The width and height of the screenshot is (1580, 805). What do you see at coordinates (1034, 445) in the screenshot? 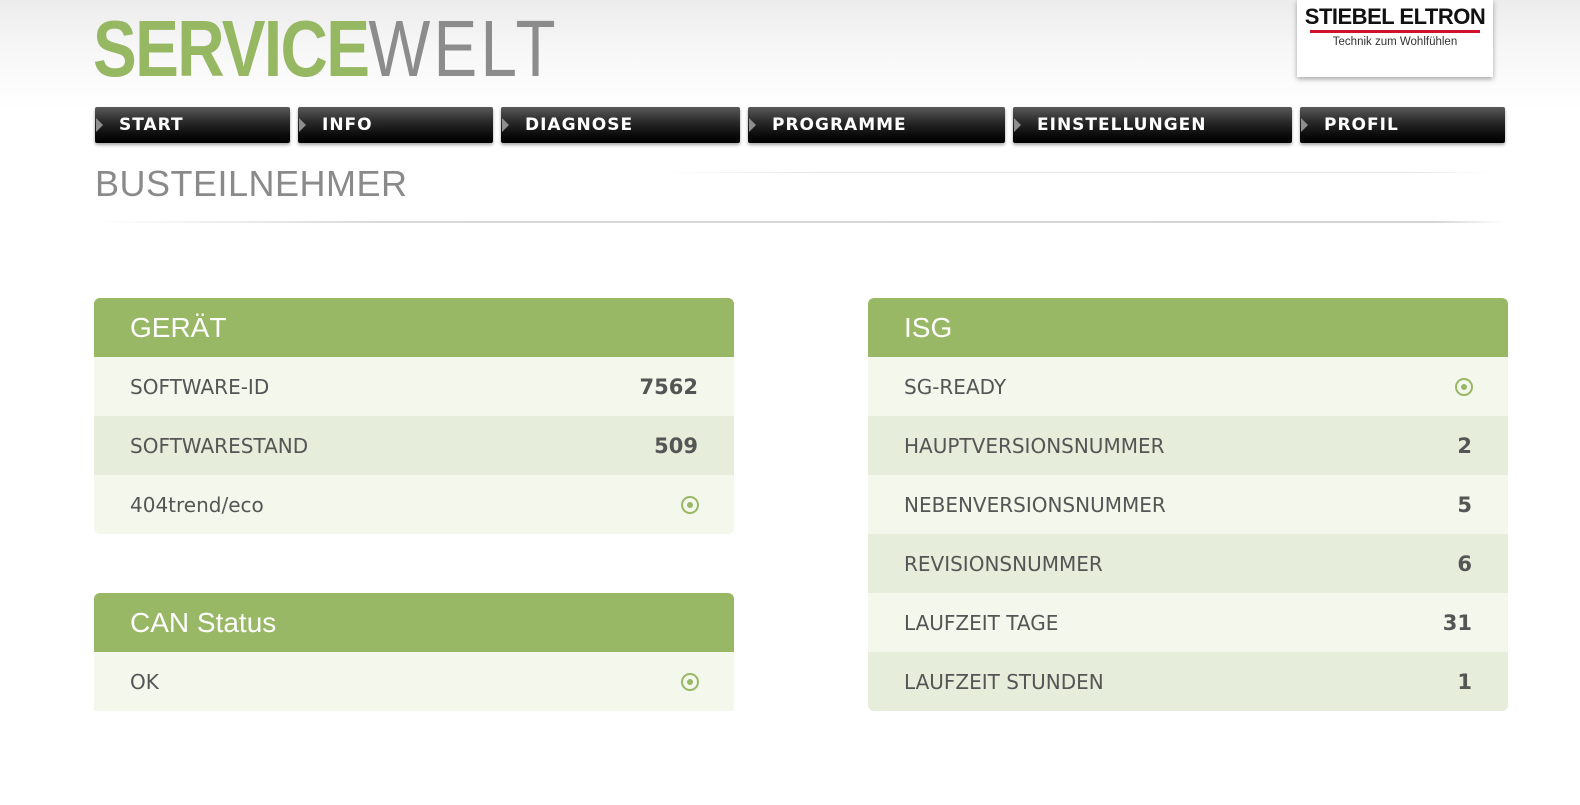
I see `row-label: HAUPTVERSIONSNUMMER` at bounding box center [1034, 445].